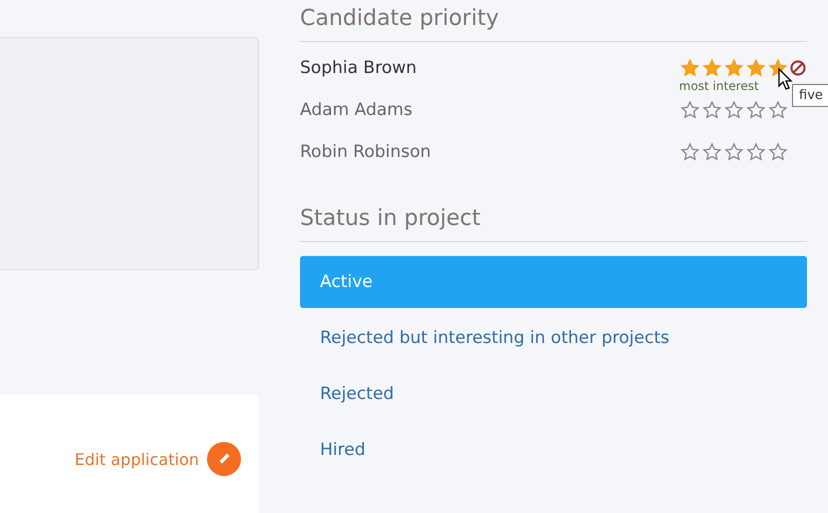  What do you see at coordinates (786, 80) in the screenshot?
I see `mouse-cursor-icon` at bounding box center [786, 80].